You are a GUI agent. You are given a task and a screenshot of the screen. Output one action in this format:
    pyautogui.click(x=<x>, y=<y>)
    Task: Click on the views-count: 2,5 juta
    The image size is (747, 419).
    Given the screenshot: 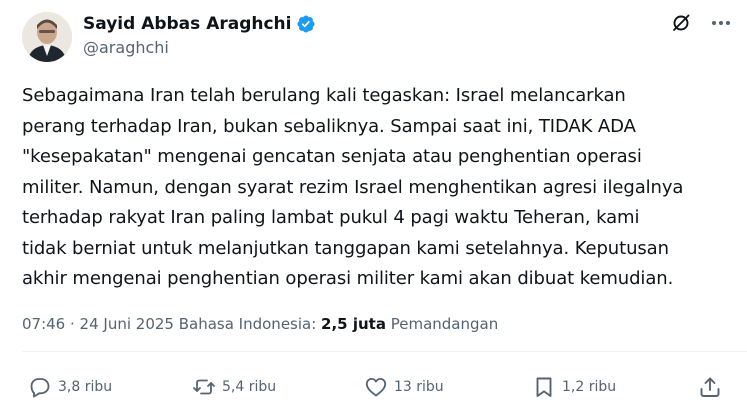 What is the action you would take?
    pyautogui.click(x=353, y=324)
    